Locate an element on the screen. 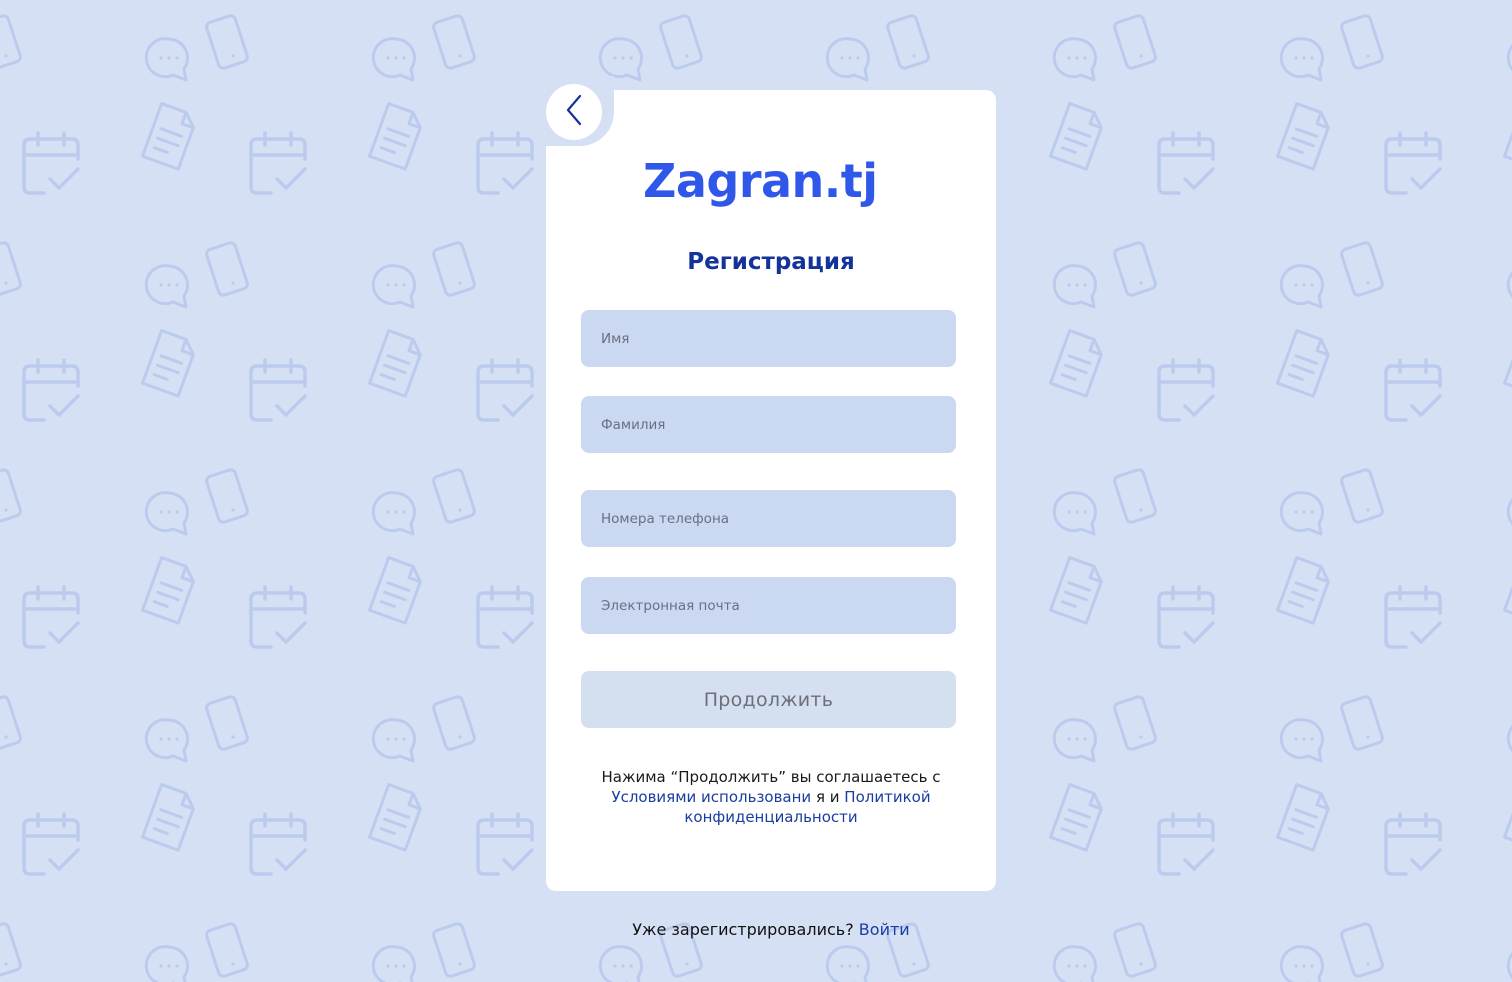 The height and width of the screenshot is (982, 1512). email-input is located at coordinates (768, 605).